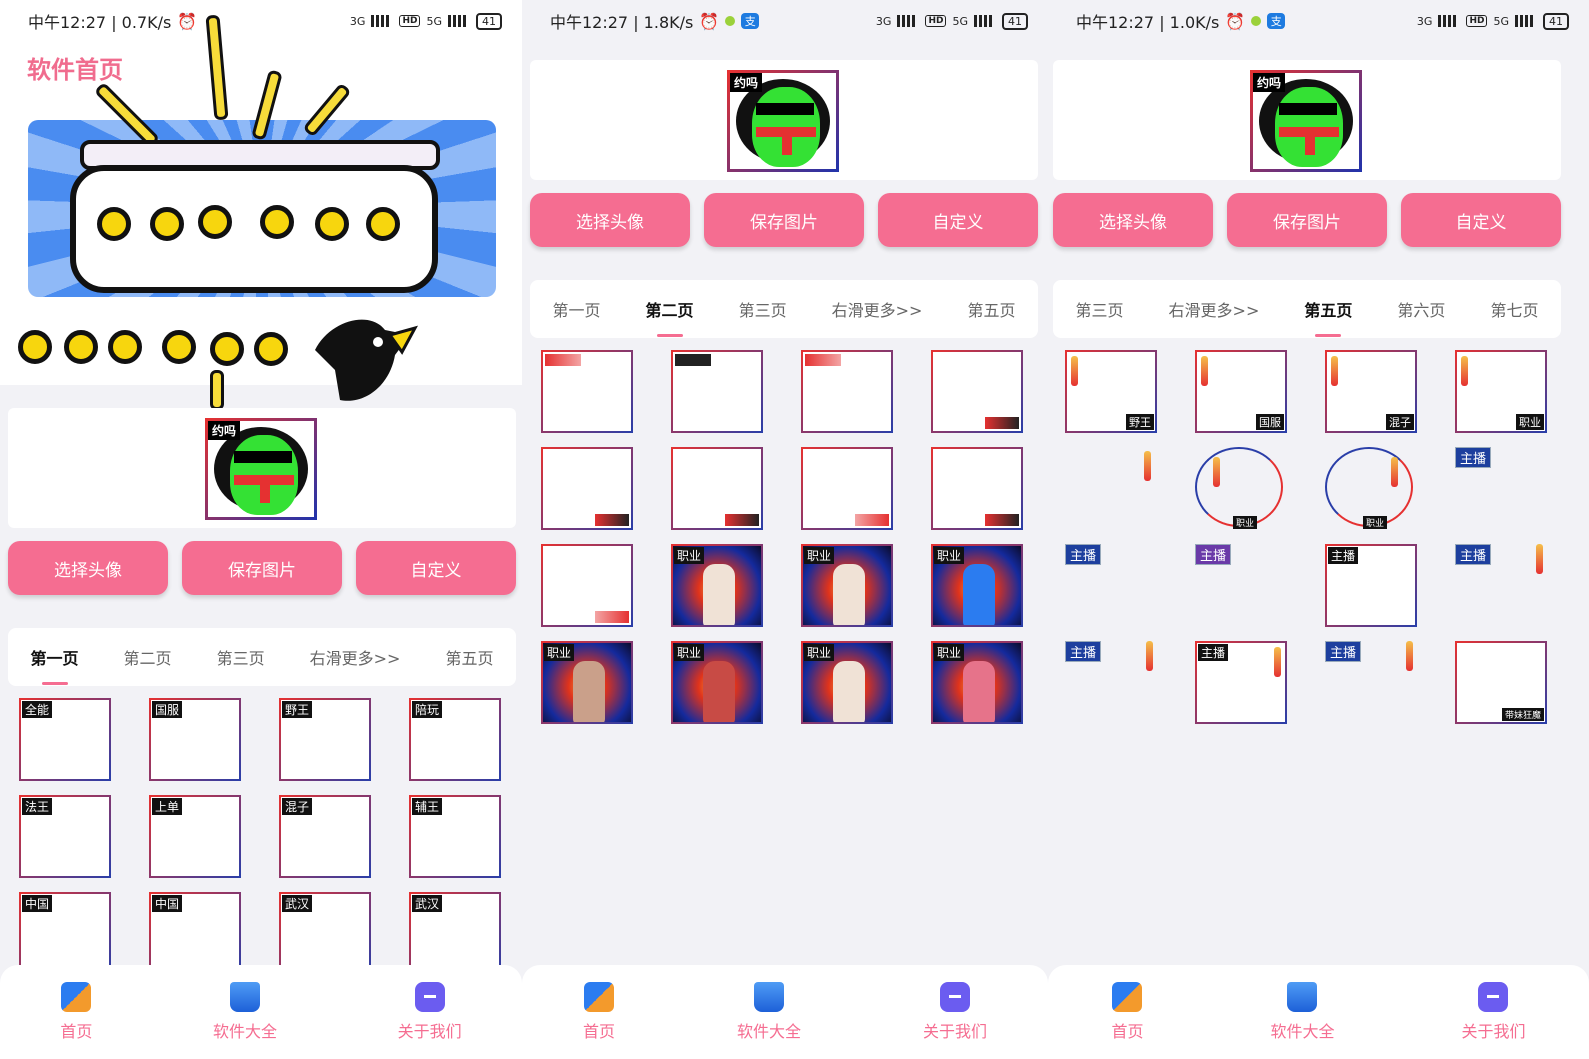 The image size is (1589, 1059). I want to click on frame-label: 野王, so click(297, 709).